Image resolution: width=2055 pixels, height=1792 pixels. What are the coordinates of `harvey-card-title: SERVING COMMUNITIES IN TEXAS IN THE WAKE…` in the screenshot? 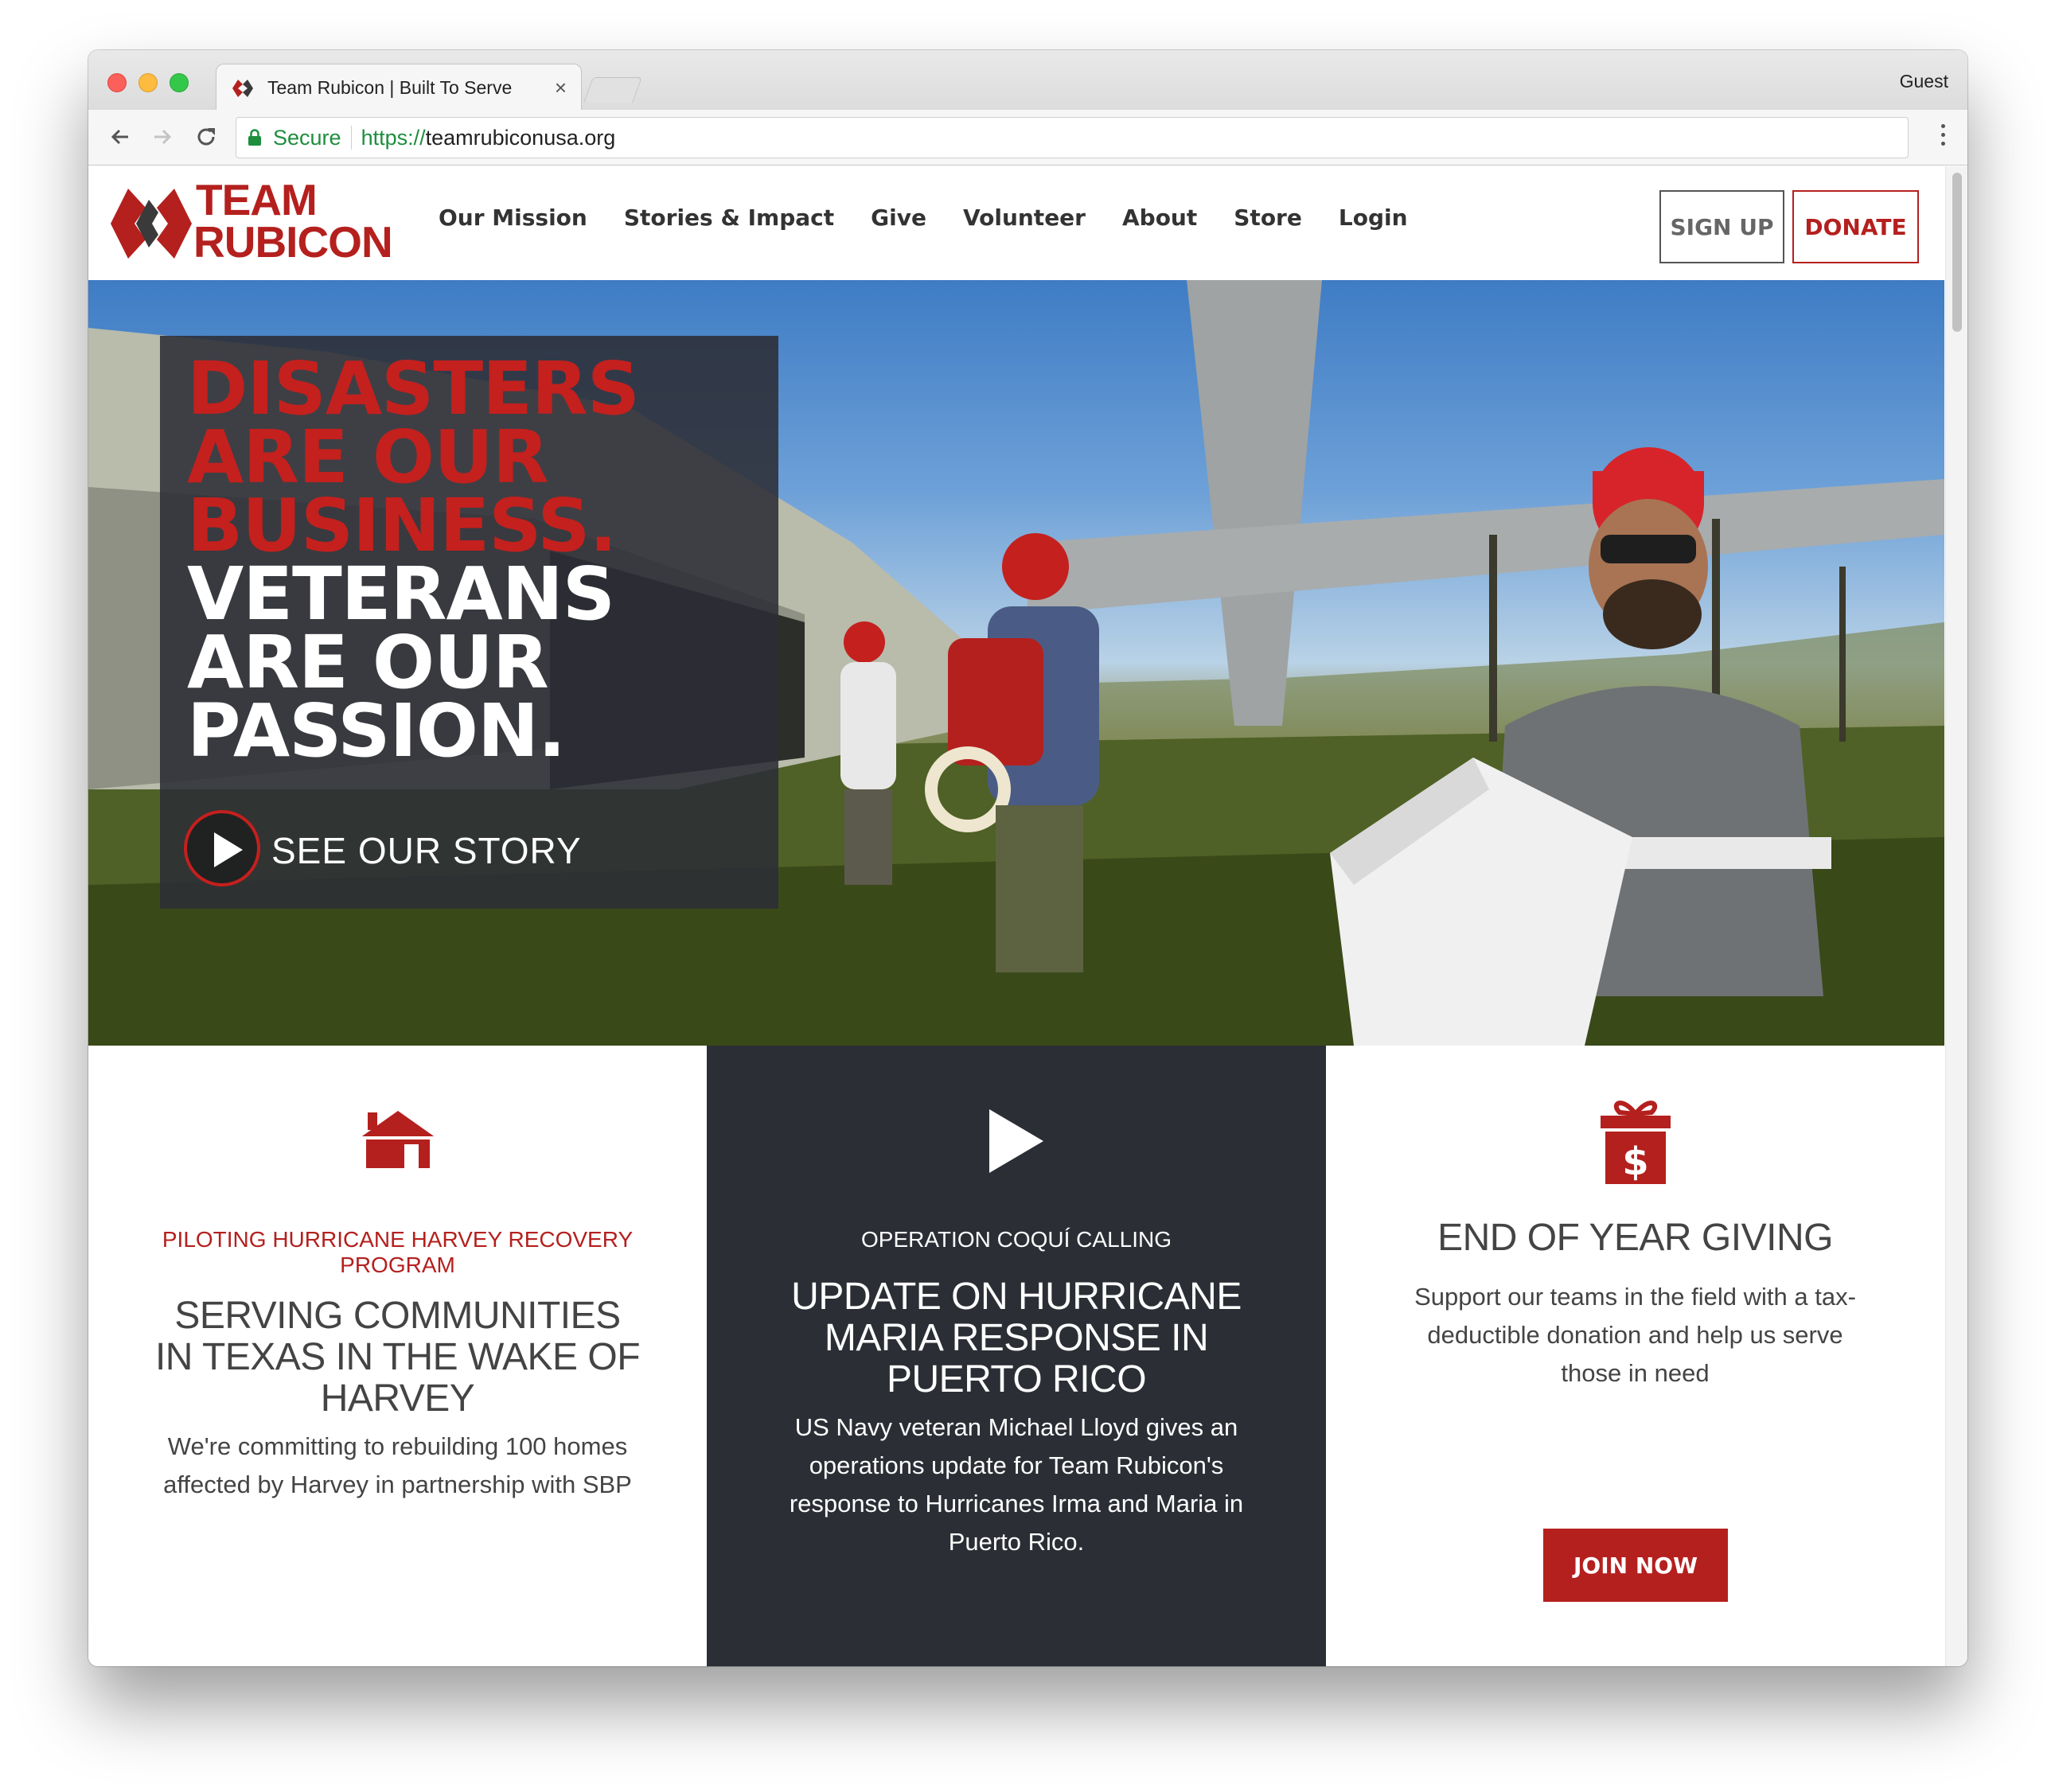 It's located at (397, 1357).